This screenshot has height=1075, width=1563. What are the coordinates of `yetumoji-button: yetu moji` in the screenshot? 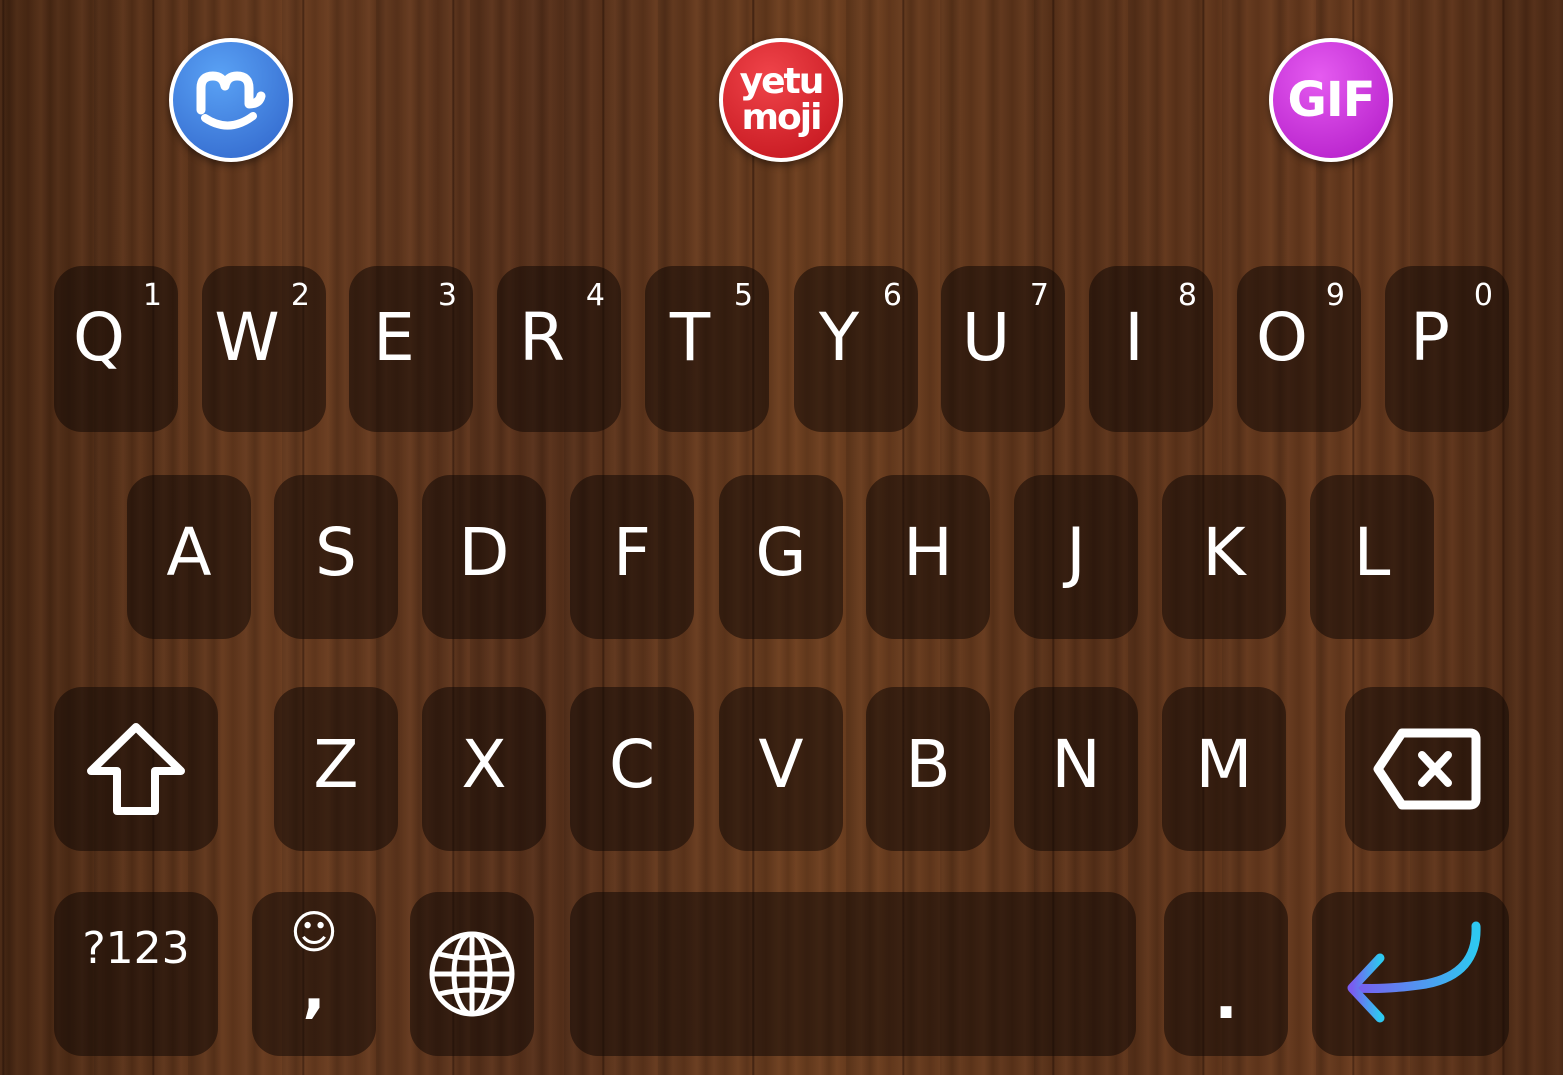 It's located at (781, 100).